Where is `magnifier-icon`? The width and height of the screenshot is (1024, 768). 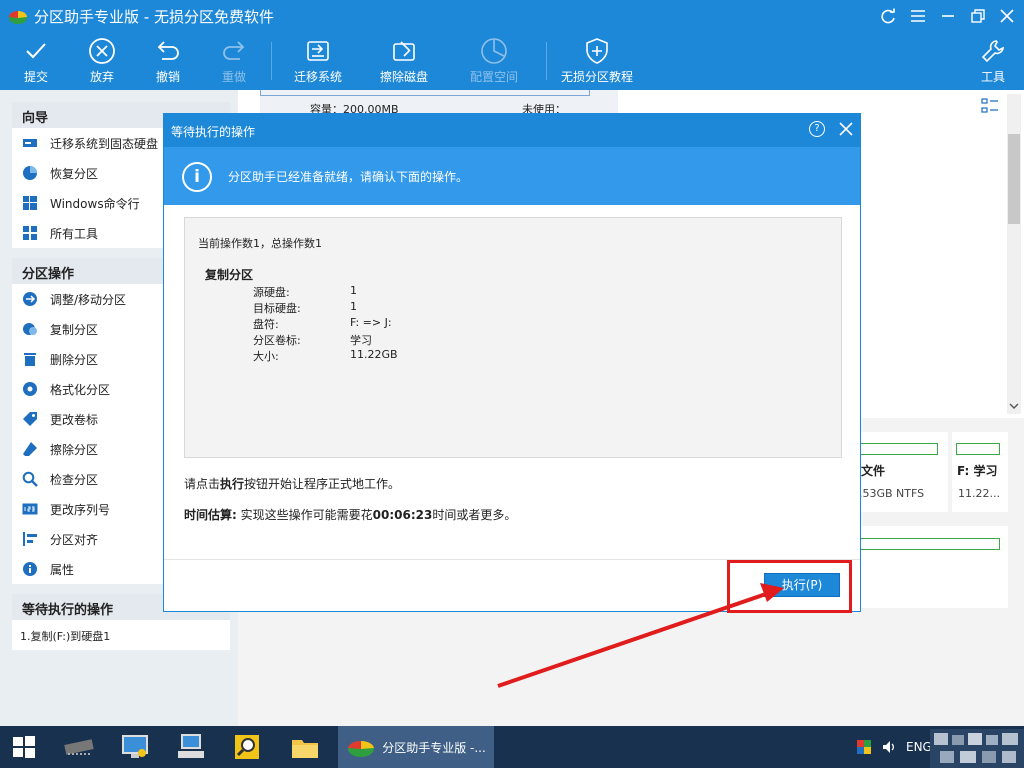 magnifier-icon is located at coordinates (247, 747).